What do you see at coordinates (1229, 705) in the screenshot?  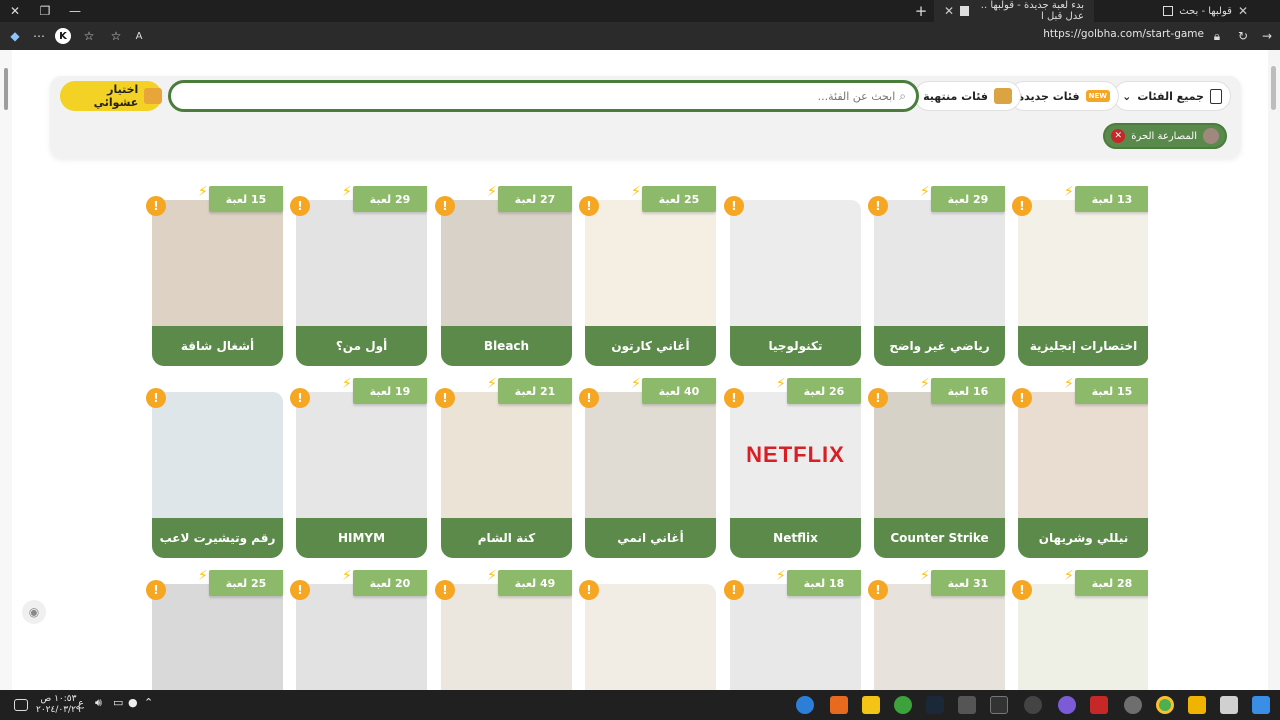 I see `store-taskbar-icon` at bounding box center [1229, 705].